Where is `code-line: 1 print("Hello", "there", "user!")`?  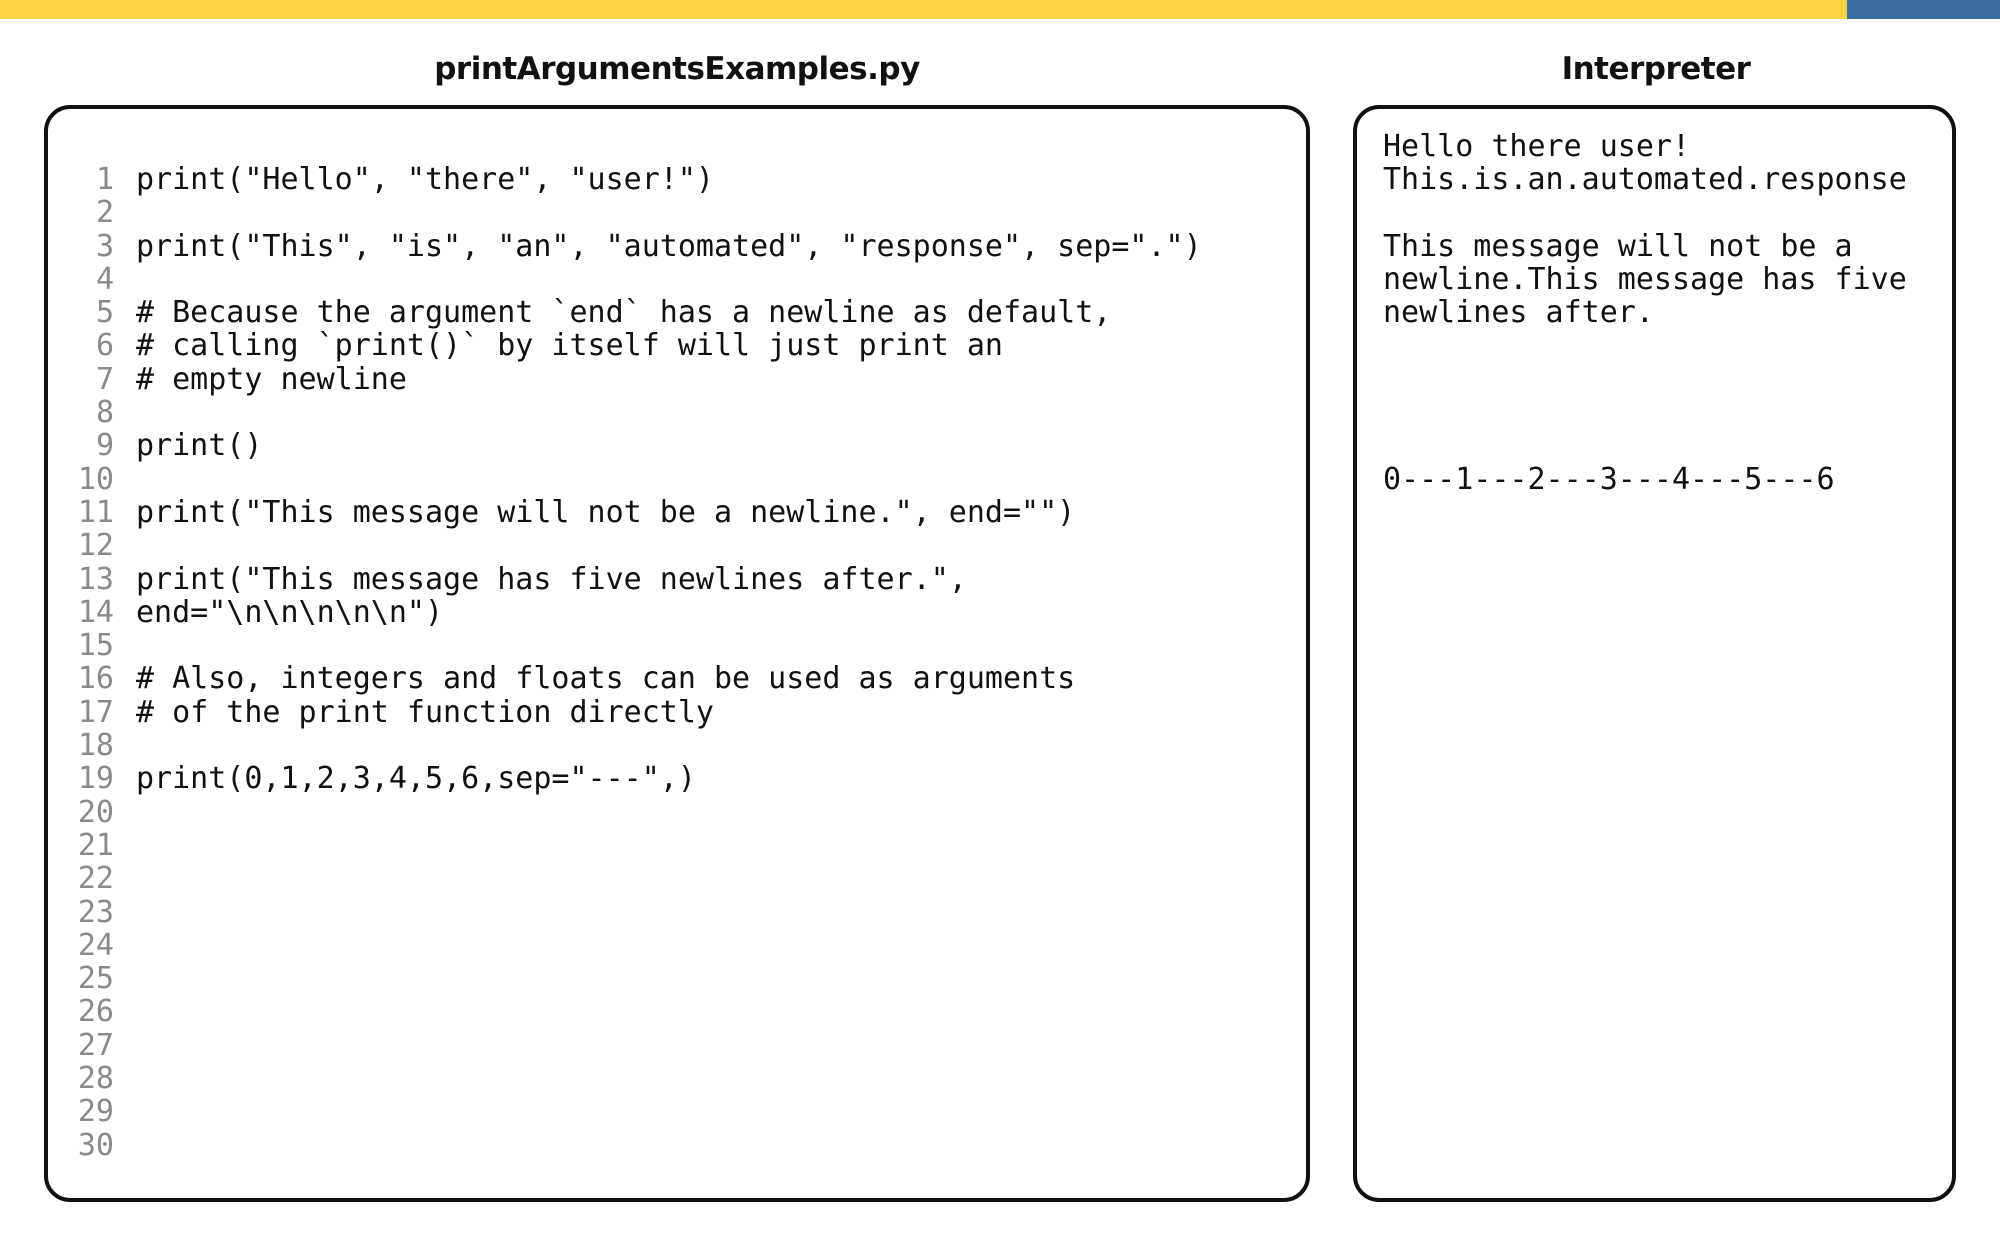
code-line: 1 print("Hello", "there", "user!") is located at coordinates (677, 179).